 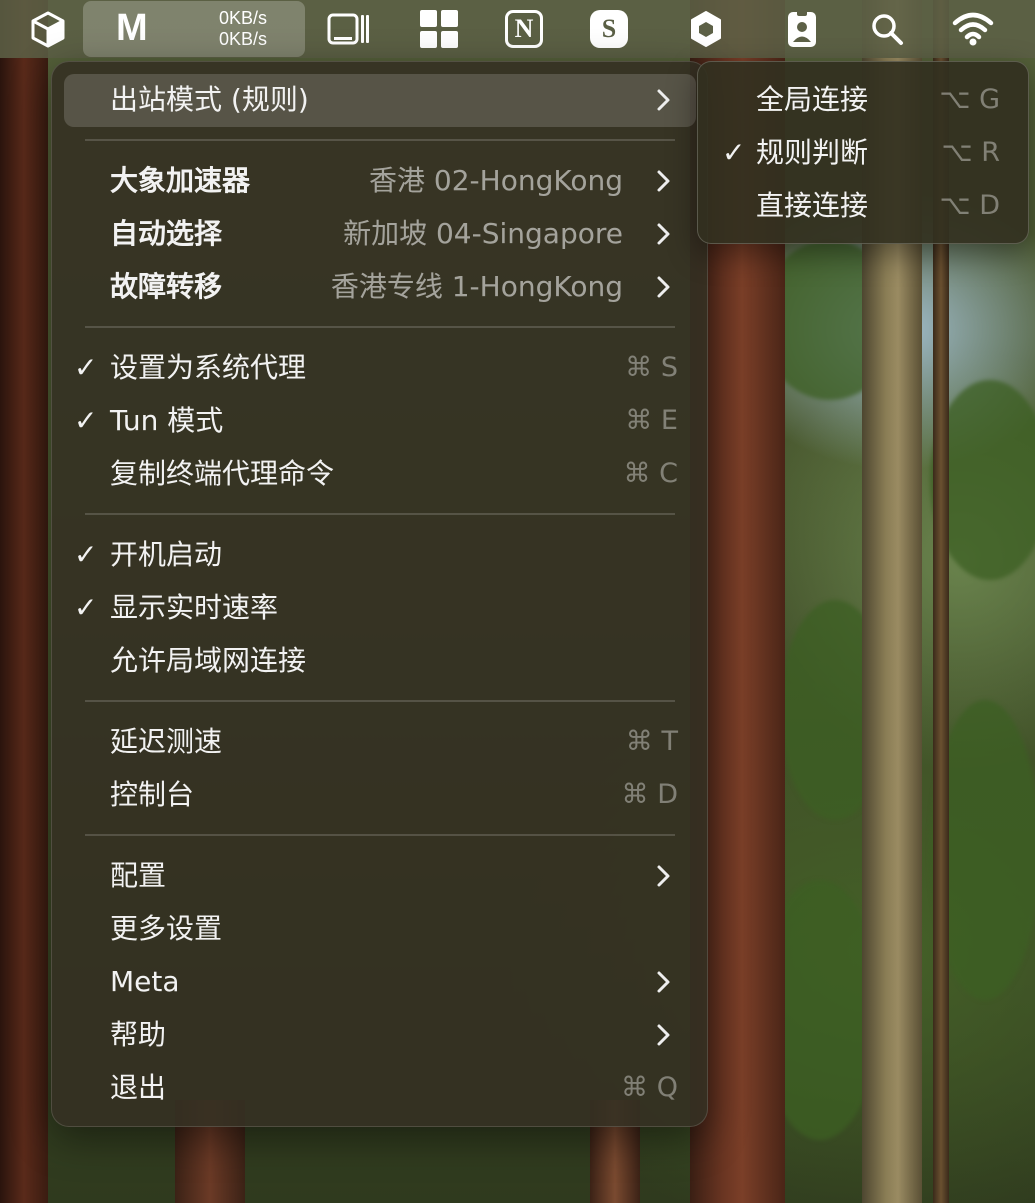 I want to click on menu-item-label: 允许局域网连接, so click(x=208, y=660).